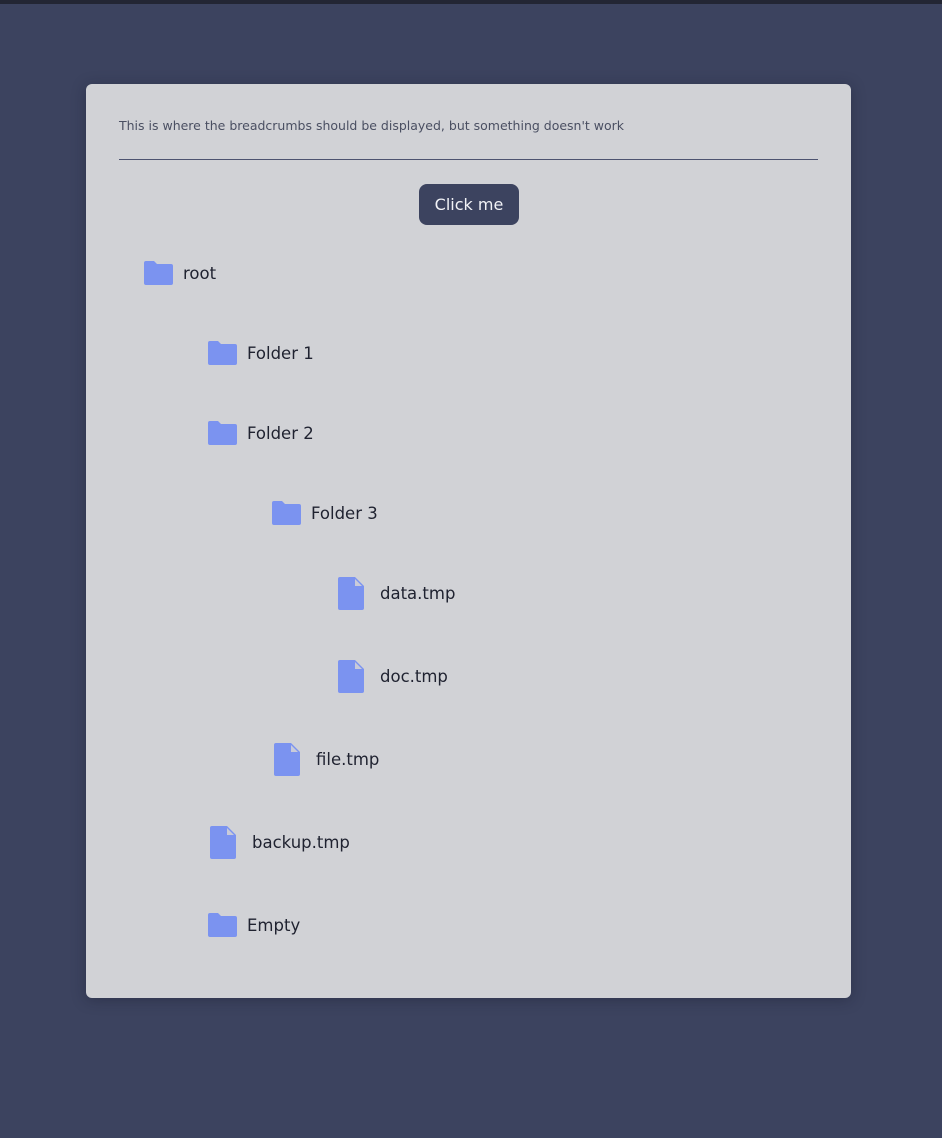 The width and height of the screenshot is (942, 1138). I want to click on divider, so click(468, 159).